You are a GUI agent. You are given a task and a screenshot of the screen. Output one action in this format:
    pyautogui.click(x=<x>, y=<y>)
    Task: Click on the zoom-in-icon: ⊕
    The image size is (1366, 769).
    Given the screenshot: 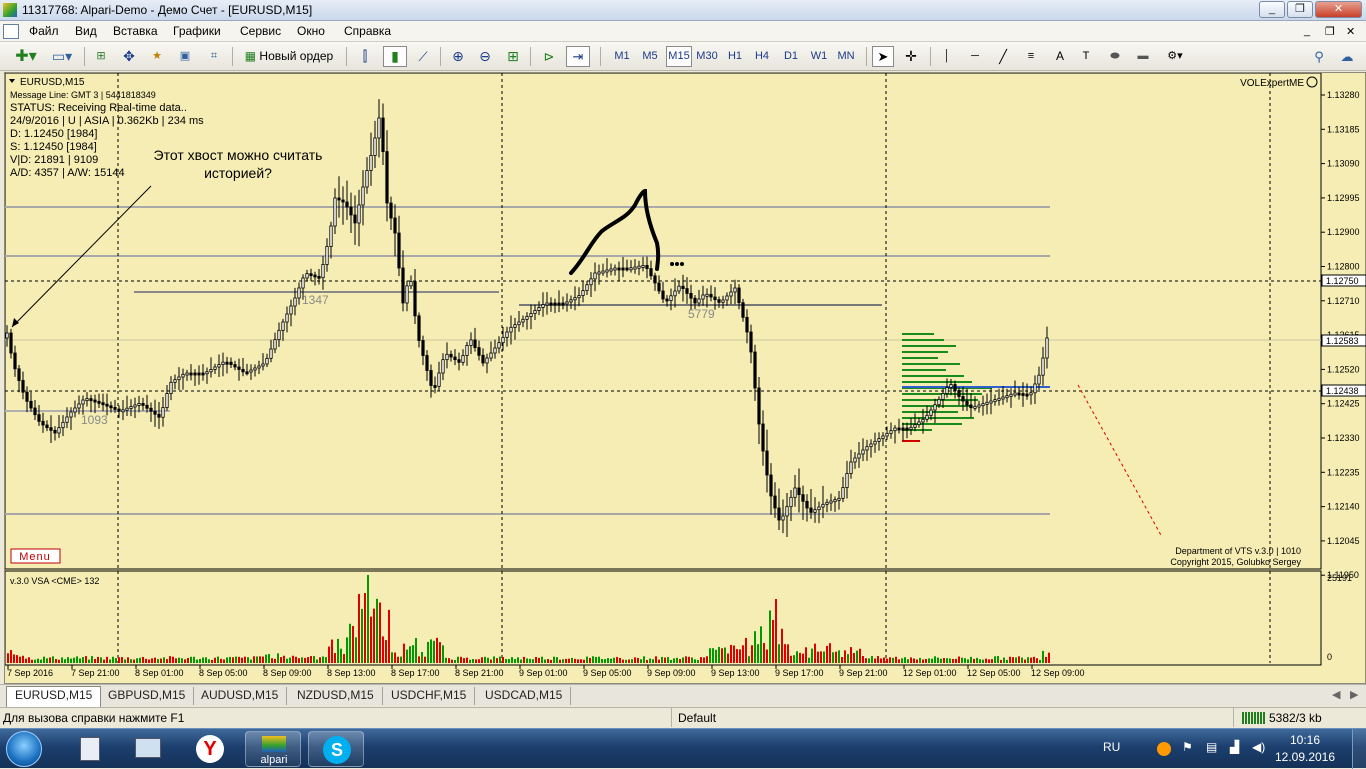 What is the action you would take?
    pyautogui.click(x=458, y=56)
    